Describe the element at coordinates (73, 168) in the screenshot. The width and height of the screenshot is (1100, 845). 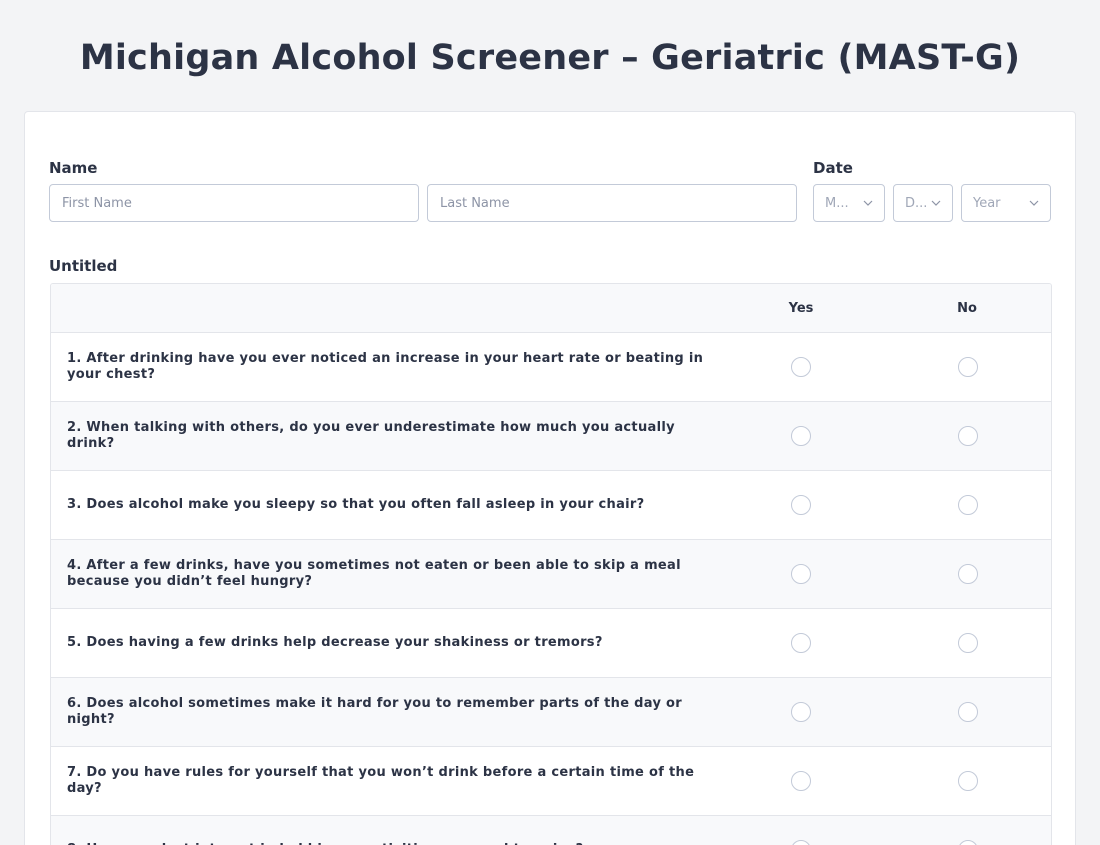
I see `name-label: Name` at that location.